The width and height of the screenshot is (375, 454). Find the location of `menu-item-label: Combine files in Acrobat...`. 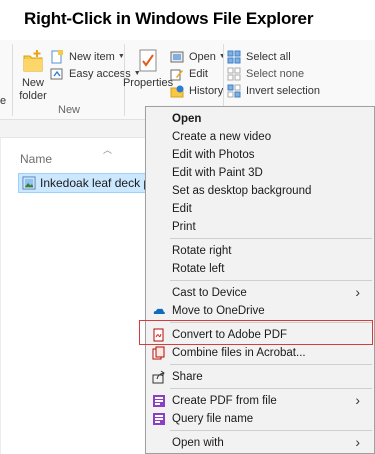

menu-item-label: Combine files in Acrobat... is located at coordinates (239, 353).